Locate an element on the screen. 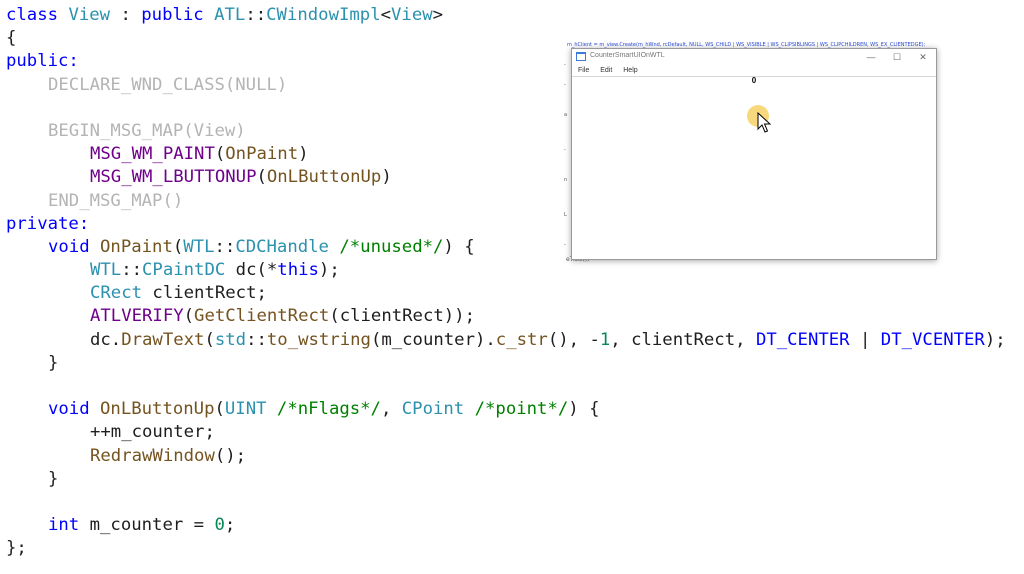  code-token: CPaintDC is located at coordinates (184, 270).